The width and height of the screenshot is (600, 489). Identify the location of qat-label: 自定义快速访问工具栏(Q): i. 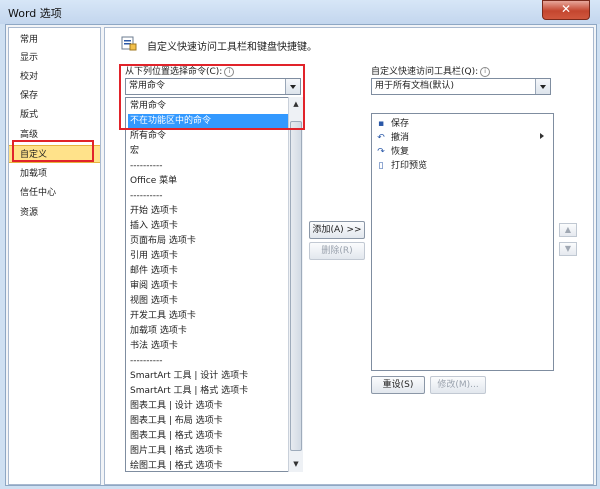
(431, 70).